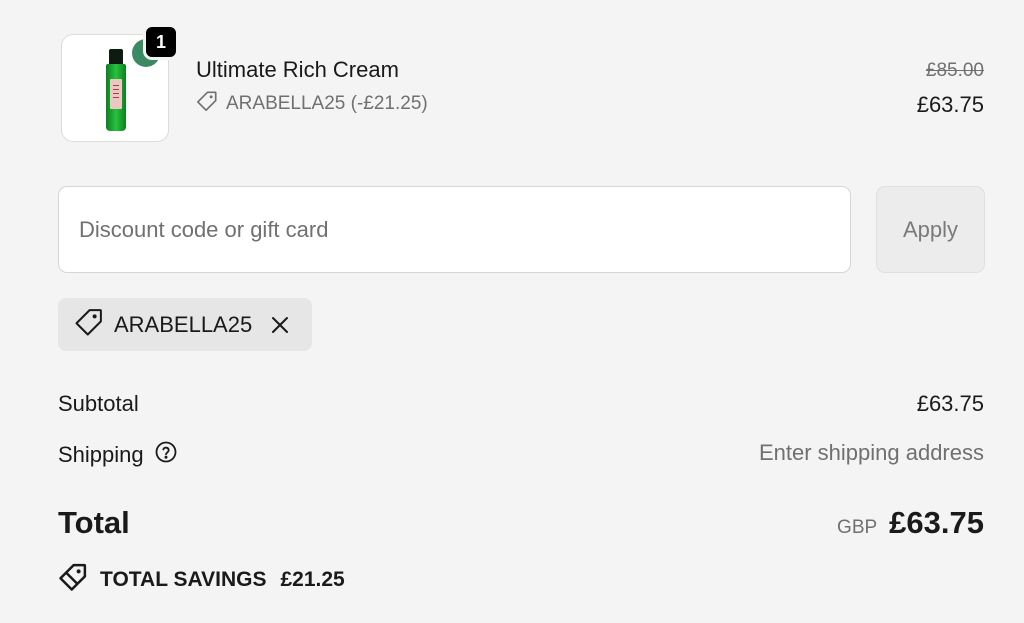 This screenshot has width=1024, height=623. What do you see at coordinates (312, 579) in the screenshot?
I see `savings-value: £21.25` at bounding box center [312, 579].